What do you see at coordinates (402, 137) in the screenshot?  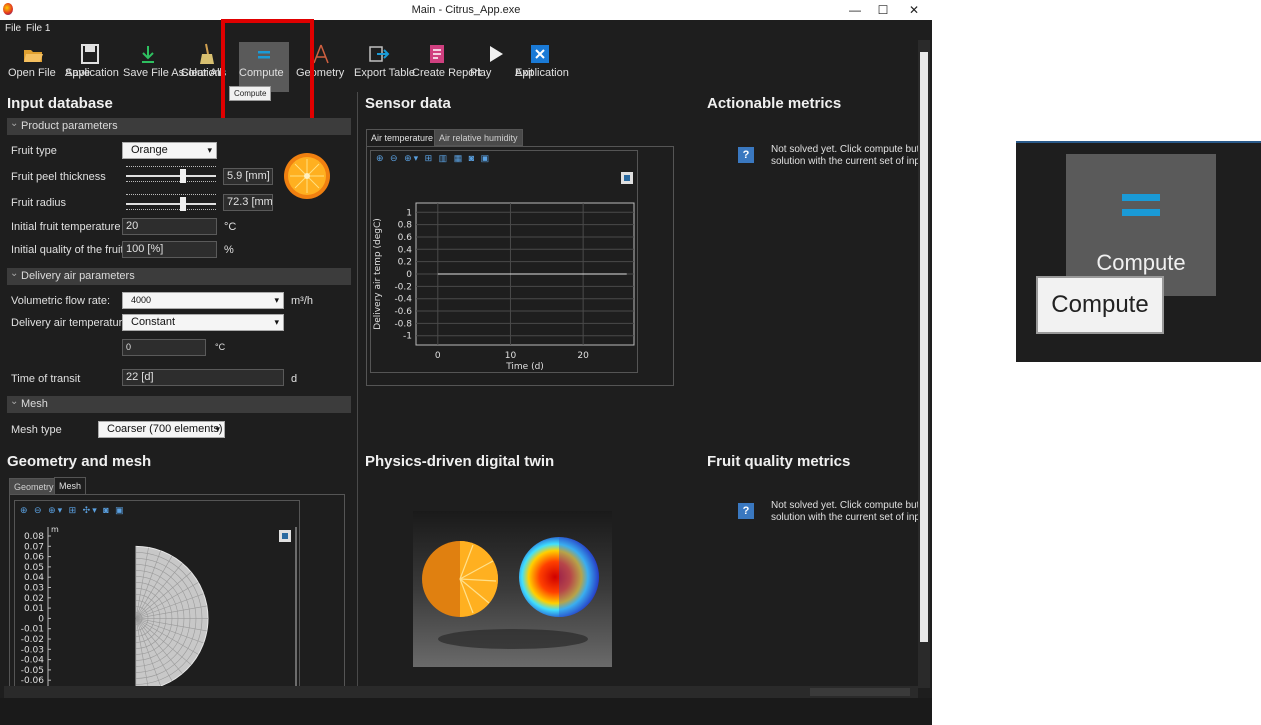 I see `tab-air-temperature: Air temperature` at bounding box center [402, 137].